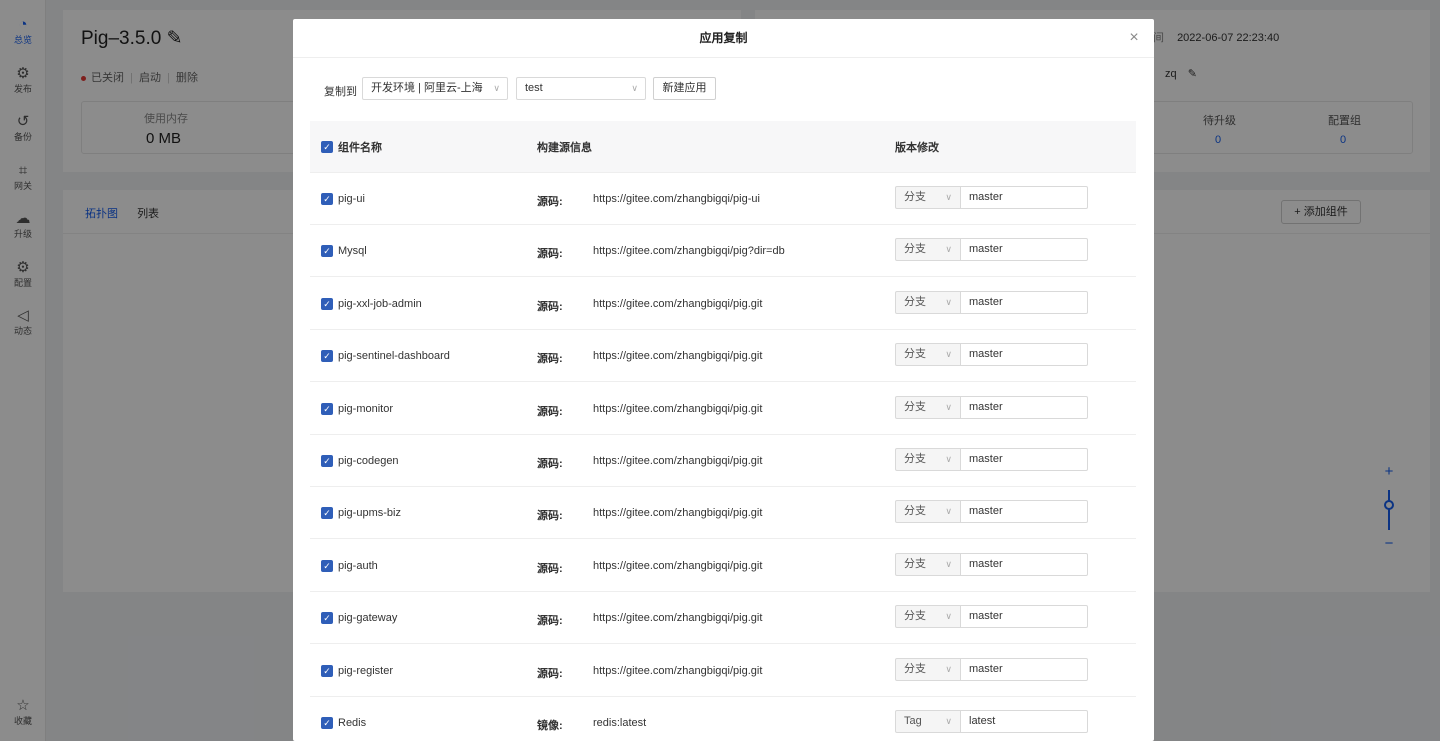 The width and height of the screenshot is (1440, 741). I want to click on component-name: pig-gateway, so click(368, 618).